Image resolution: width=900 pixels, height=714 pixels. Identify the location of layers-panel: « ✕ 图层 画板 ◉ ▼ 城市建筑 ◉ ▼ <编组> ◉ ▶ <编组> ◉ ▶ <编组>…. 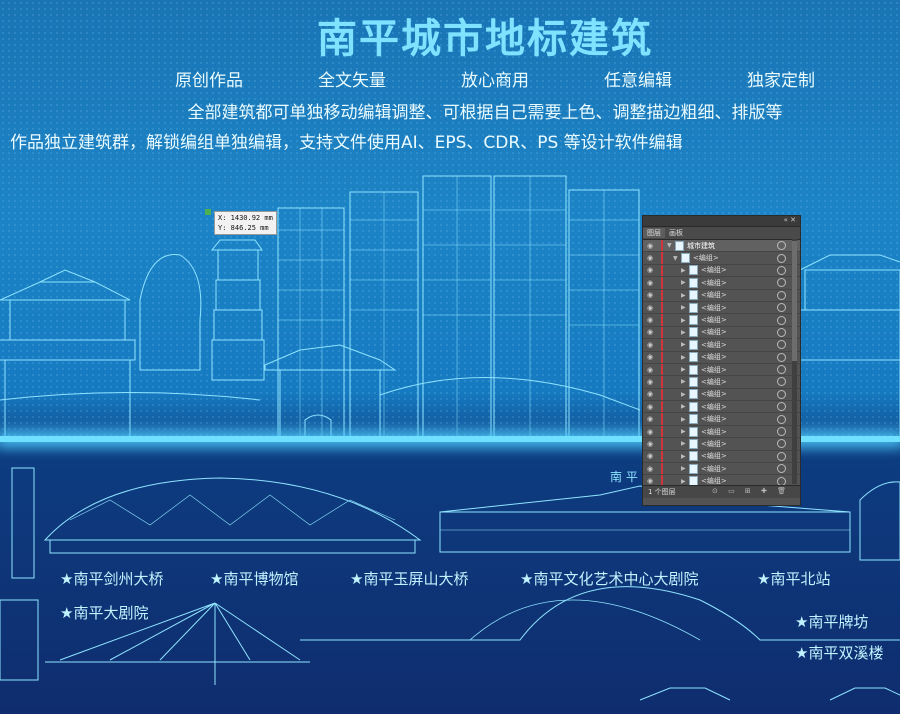
(721, 360).